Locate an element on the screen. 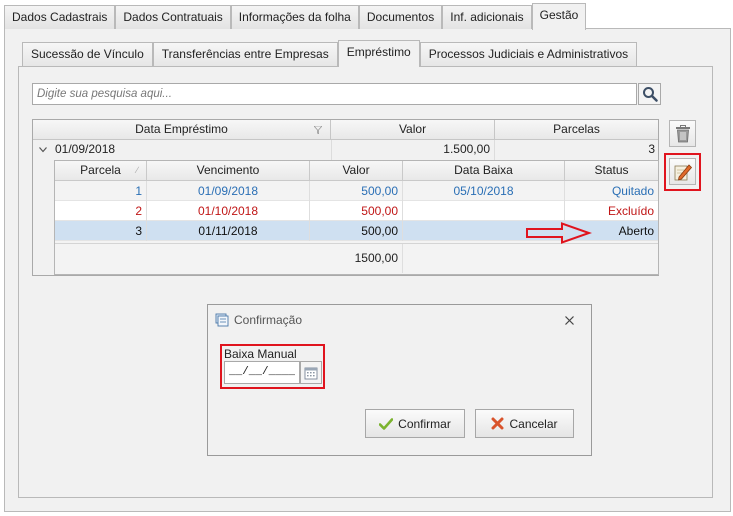 The width and height of the screenshot is (733, 516). loan-group-row: 01/09/2018 1.500,00 3 is located at coordinates (345, 150).